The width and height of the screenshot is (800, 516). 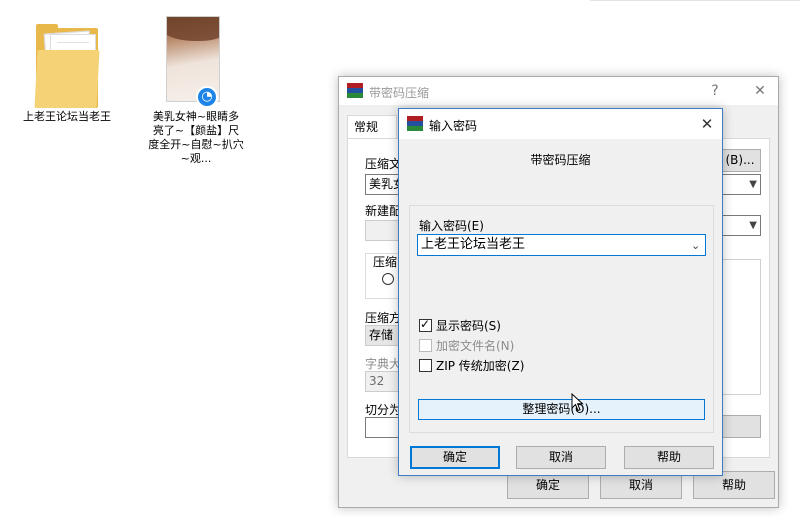 What do you see at coordinates (399, 93) in the screenshot?
I see `archive-window-title: 带密码压缩` at bounding box center [399, 93].